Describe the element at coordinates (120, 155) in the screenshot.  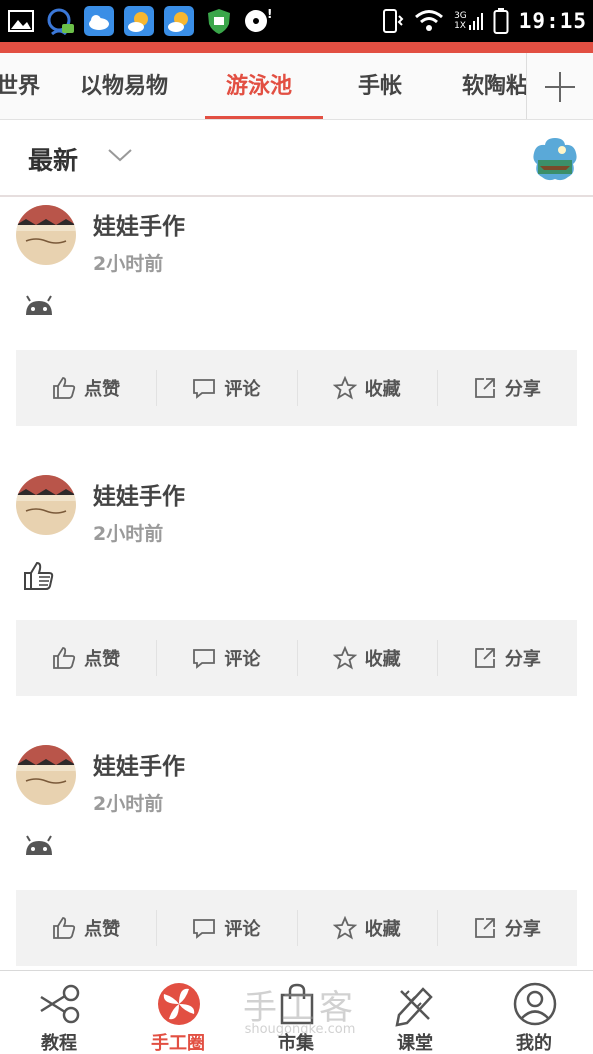
I see `chevron-down-icon` at that location.